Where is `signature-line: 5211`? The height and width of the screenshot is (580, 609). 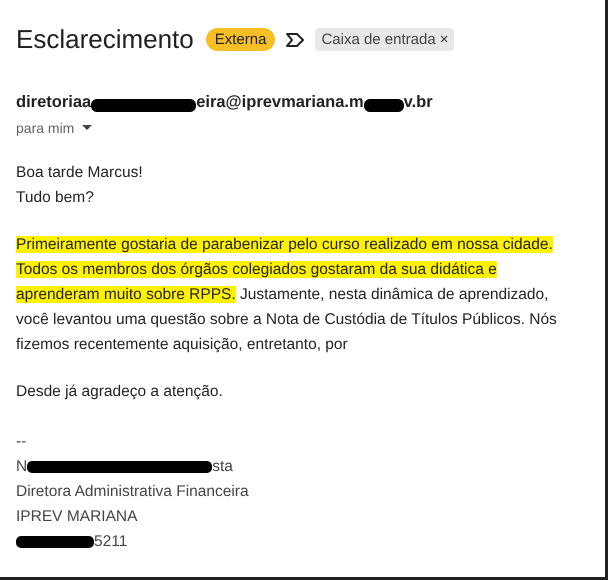
signature-line: 5211 is located at coordinates (111, 542).